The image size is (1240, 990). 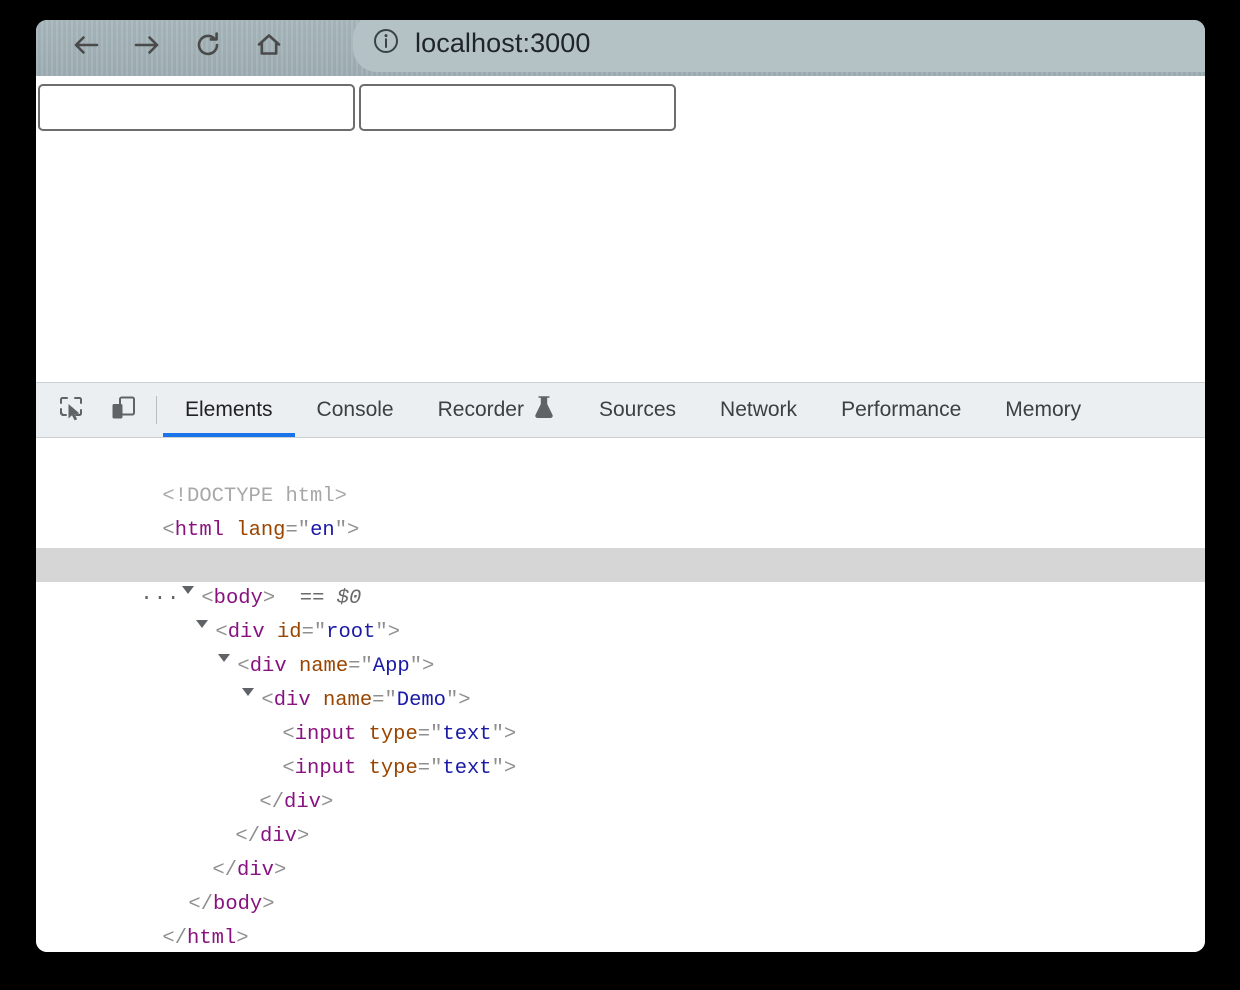 I want to click on dom-row-div-root-close: </div>, so click(x=620, y=851).